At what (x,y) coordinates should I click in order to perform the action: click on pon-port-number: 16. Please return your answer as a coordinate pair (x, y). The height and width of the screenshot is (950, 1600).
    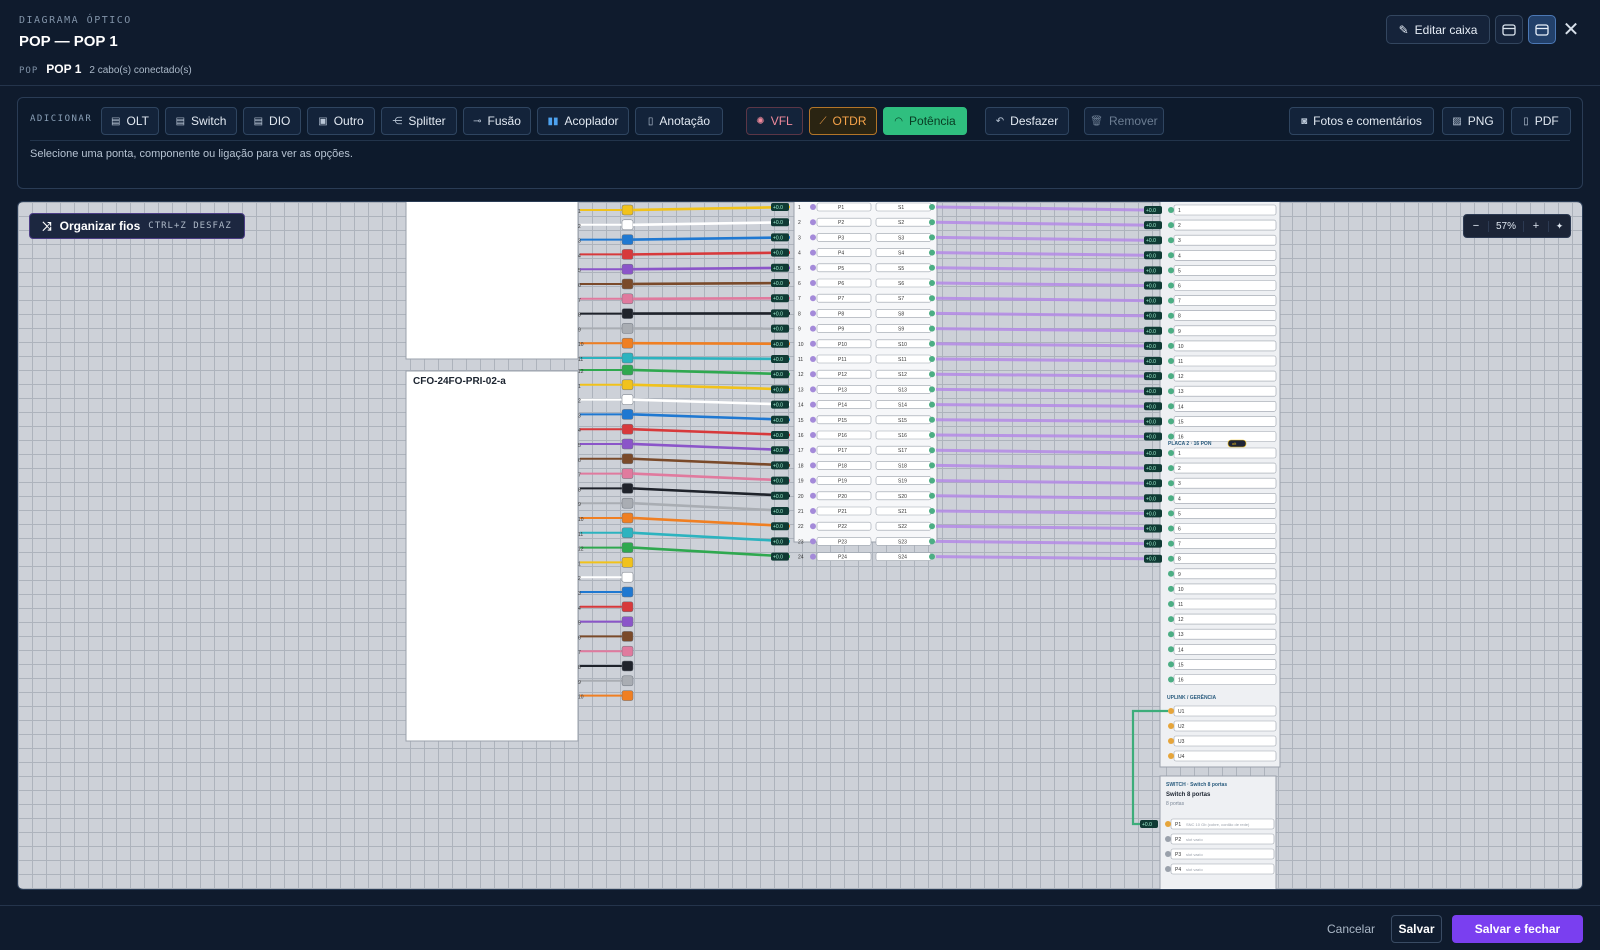
    Looking at the image, I should click on (1181, 681).